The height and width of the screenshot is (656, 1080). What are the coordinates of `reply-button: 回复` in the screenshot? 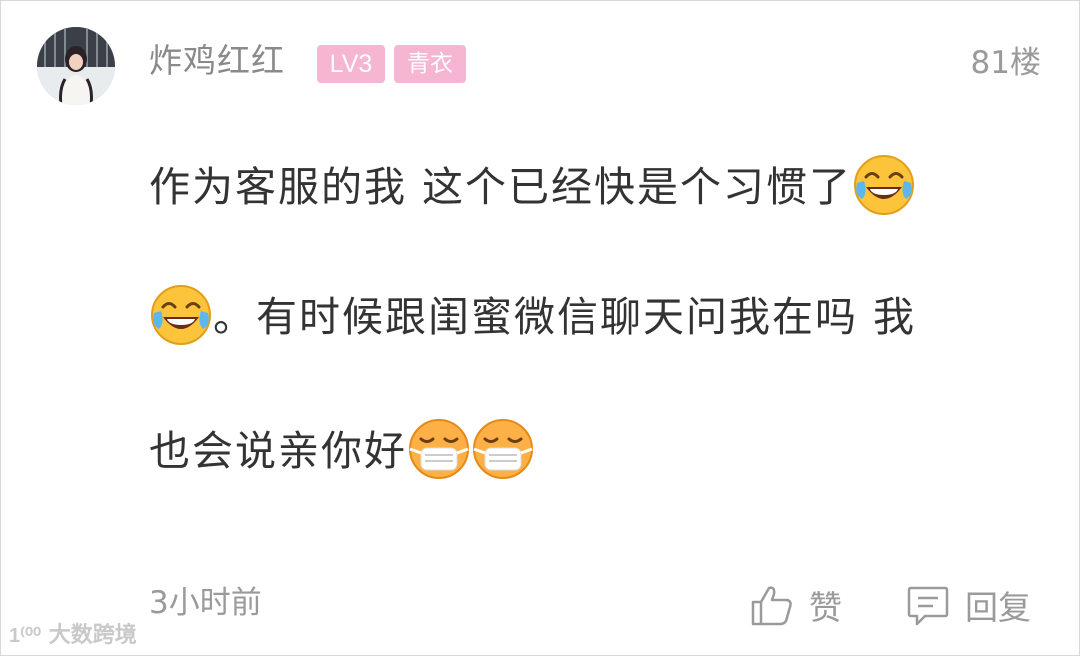 It's located at (968, 605).